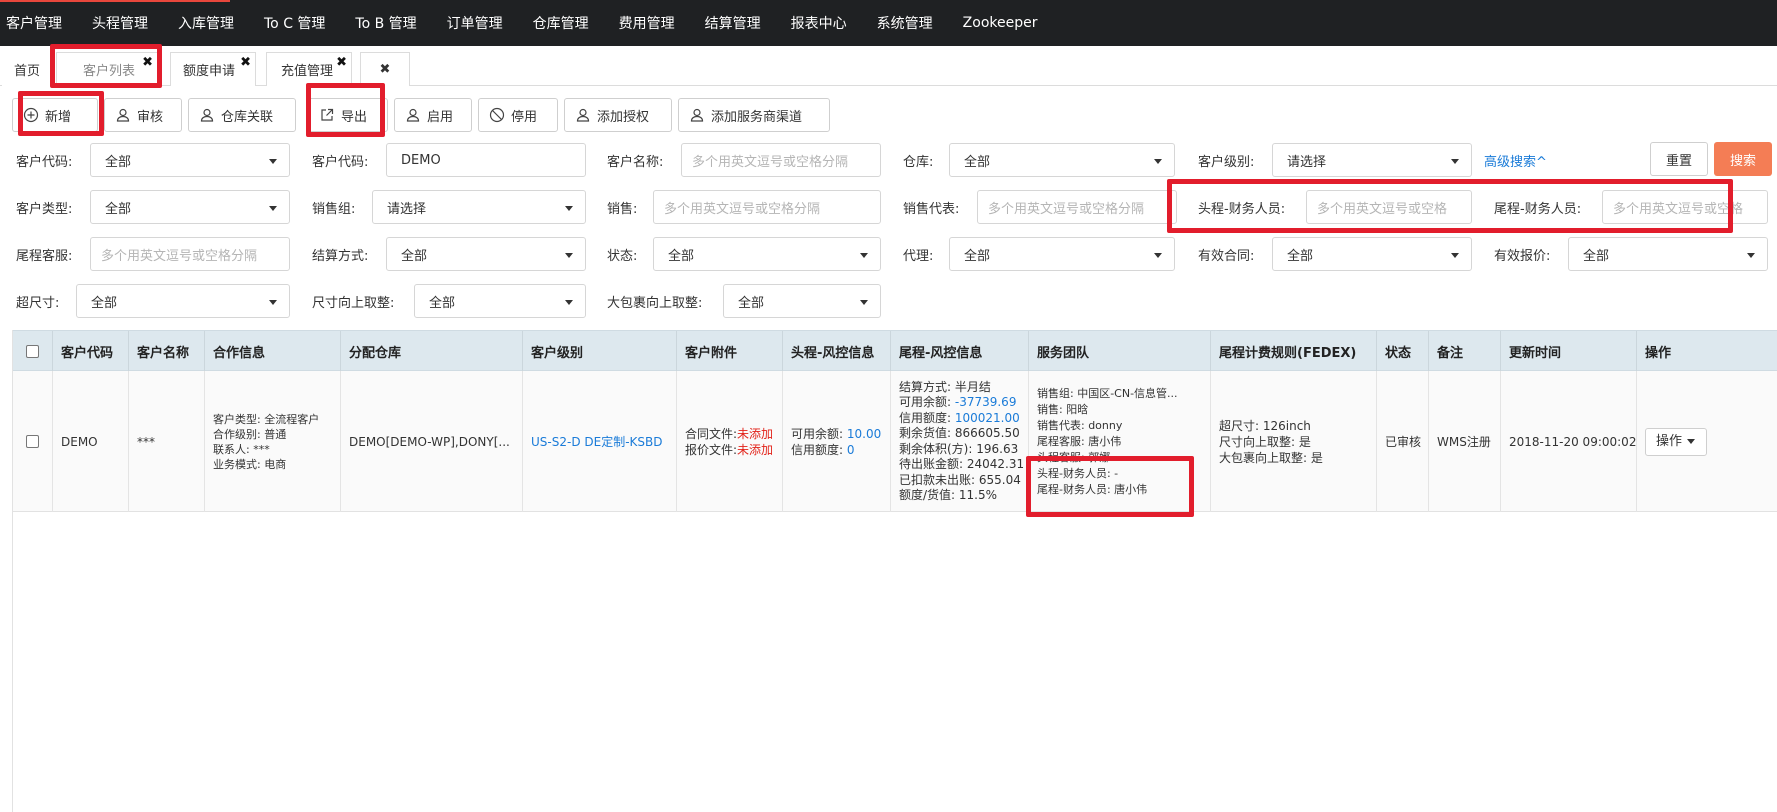 The width and height of the screenshot is (1777, 812). Describe the element at coordinates (1465, 351) in the screenshot. I see `th-remark: 备注` at that location.